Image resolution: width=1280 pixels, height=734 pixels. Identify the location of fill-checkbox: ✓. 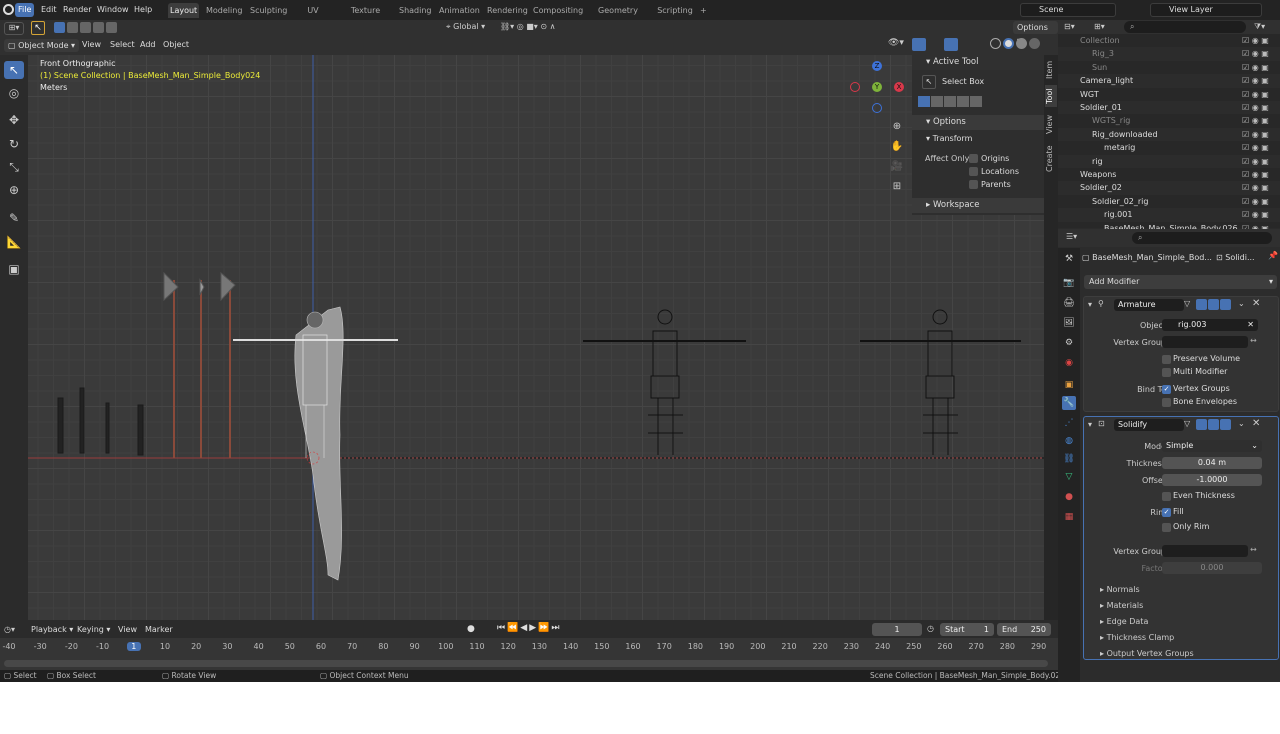
(1166, 512).